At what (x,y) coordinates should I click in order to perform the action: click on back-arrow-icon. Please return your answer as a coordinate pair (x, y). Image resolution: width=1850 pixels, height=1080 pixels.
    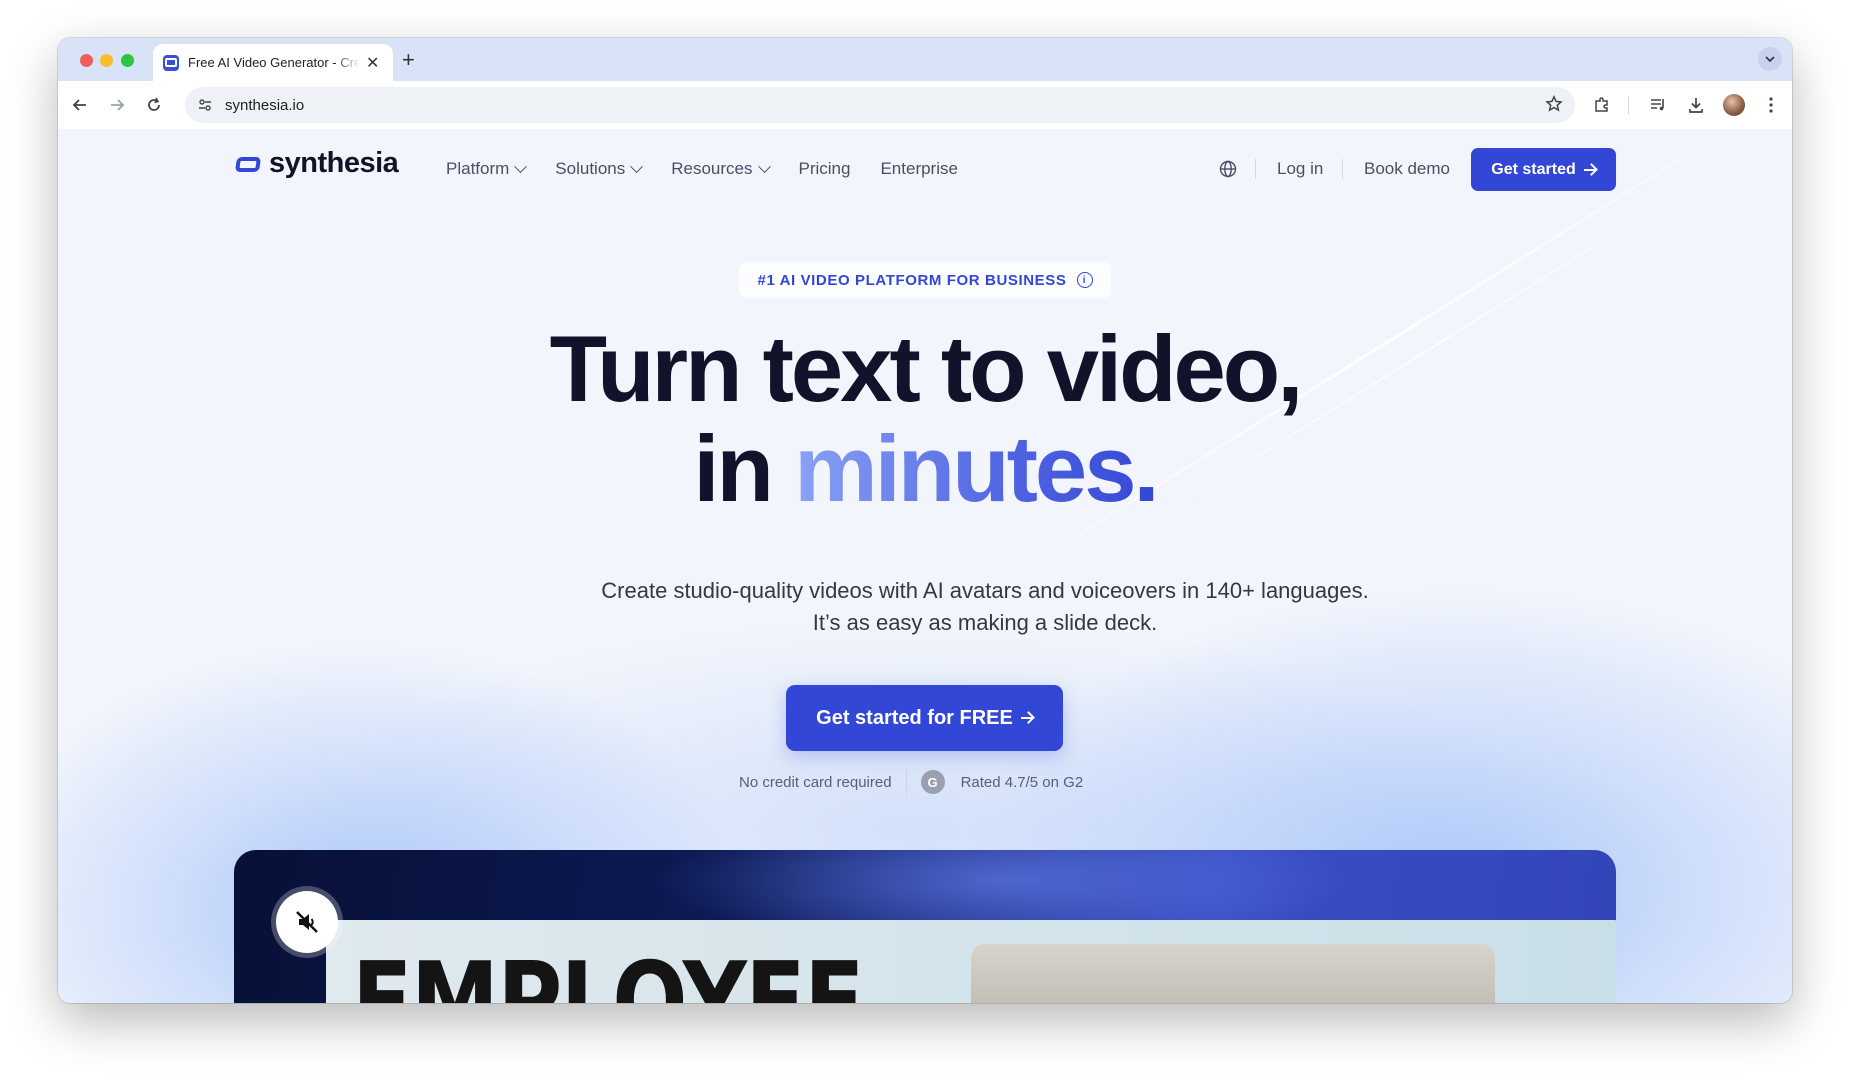
    Looking at the image, I should click on (80, 105).